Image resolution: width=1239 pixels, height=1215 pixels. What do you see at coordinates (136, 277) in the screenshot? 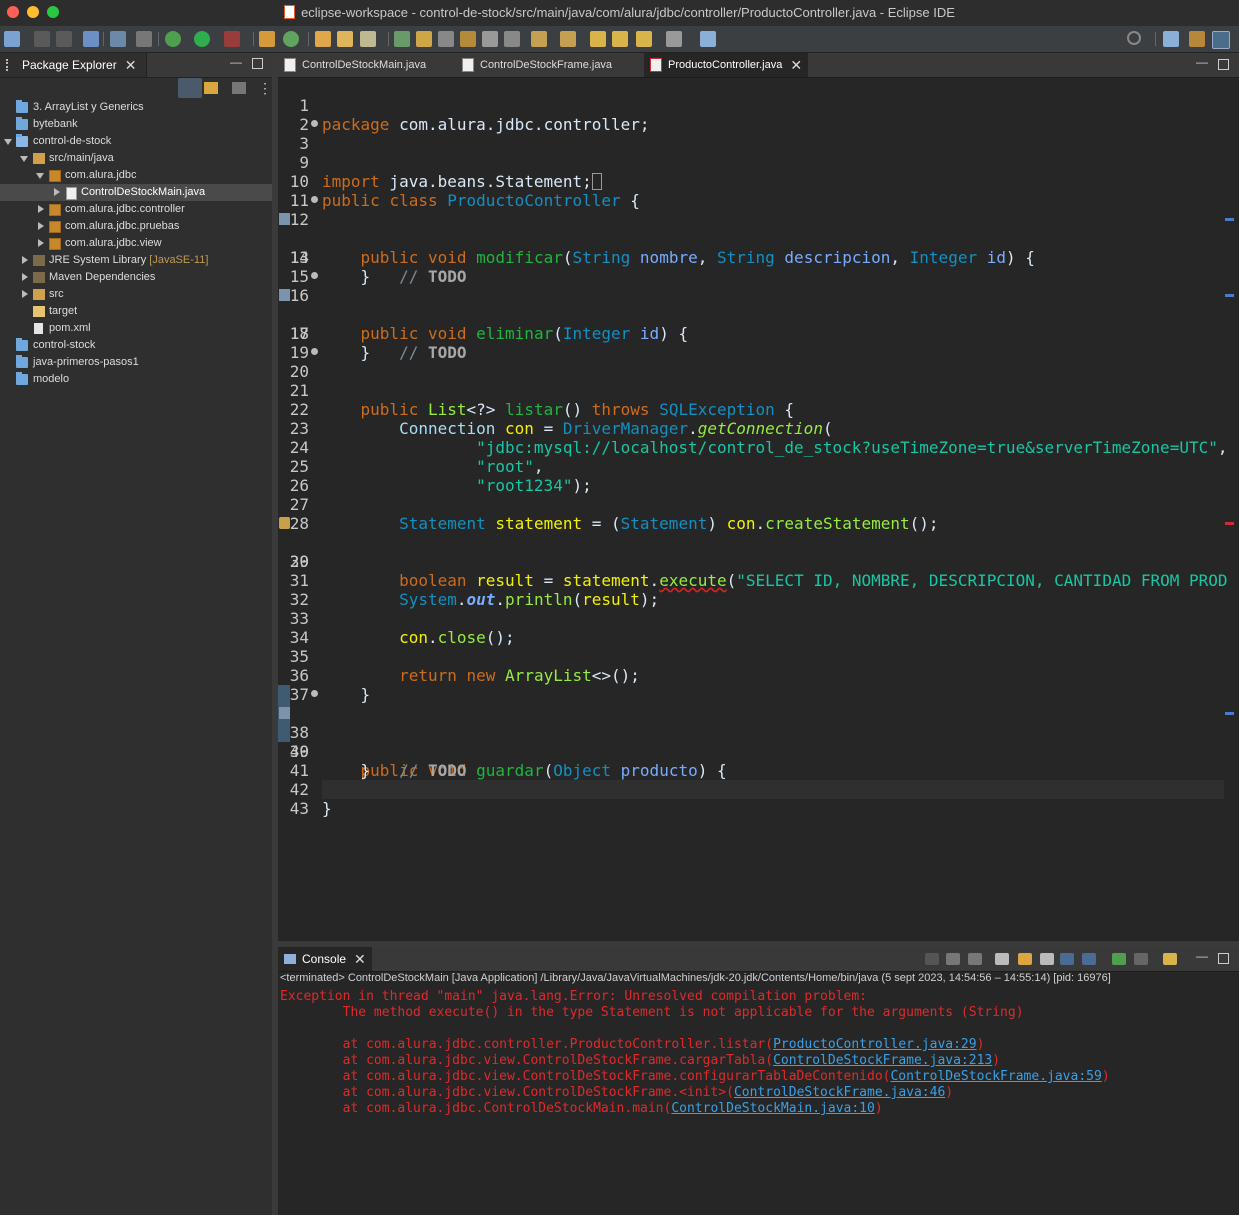
I see `tree-item-library: Maven Dependencies` at bounding box center [136, 277].